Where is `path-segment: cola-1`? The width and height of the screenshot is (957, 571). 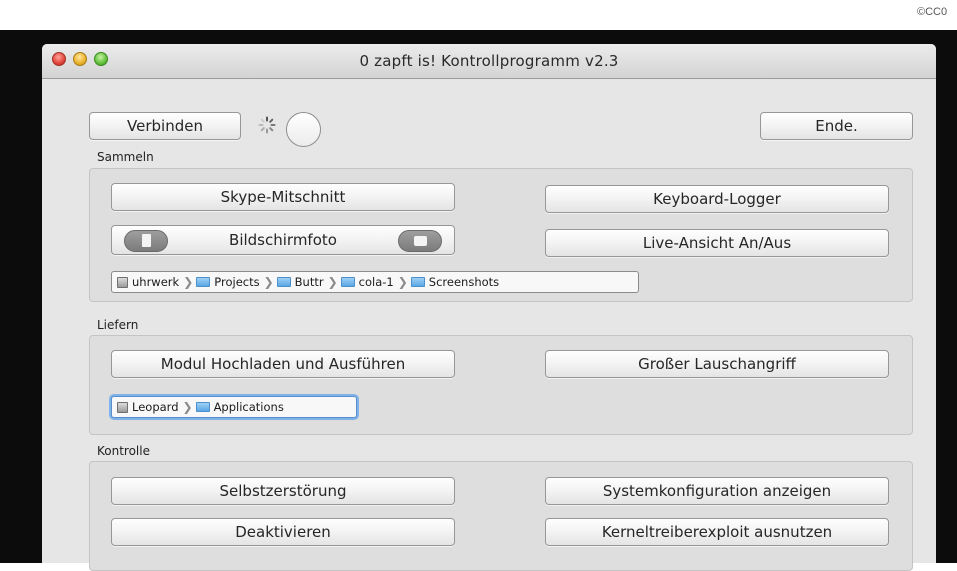
path-segment: cola-1 is located at coordinates (367, 282).